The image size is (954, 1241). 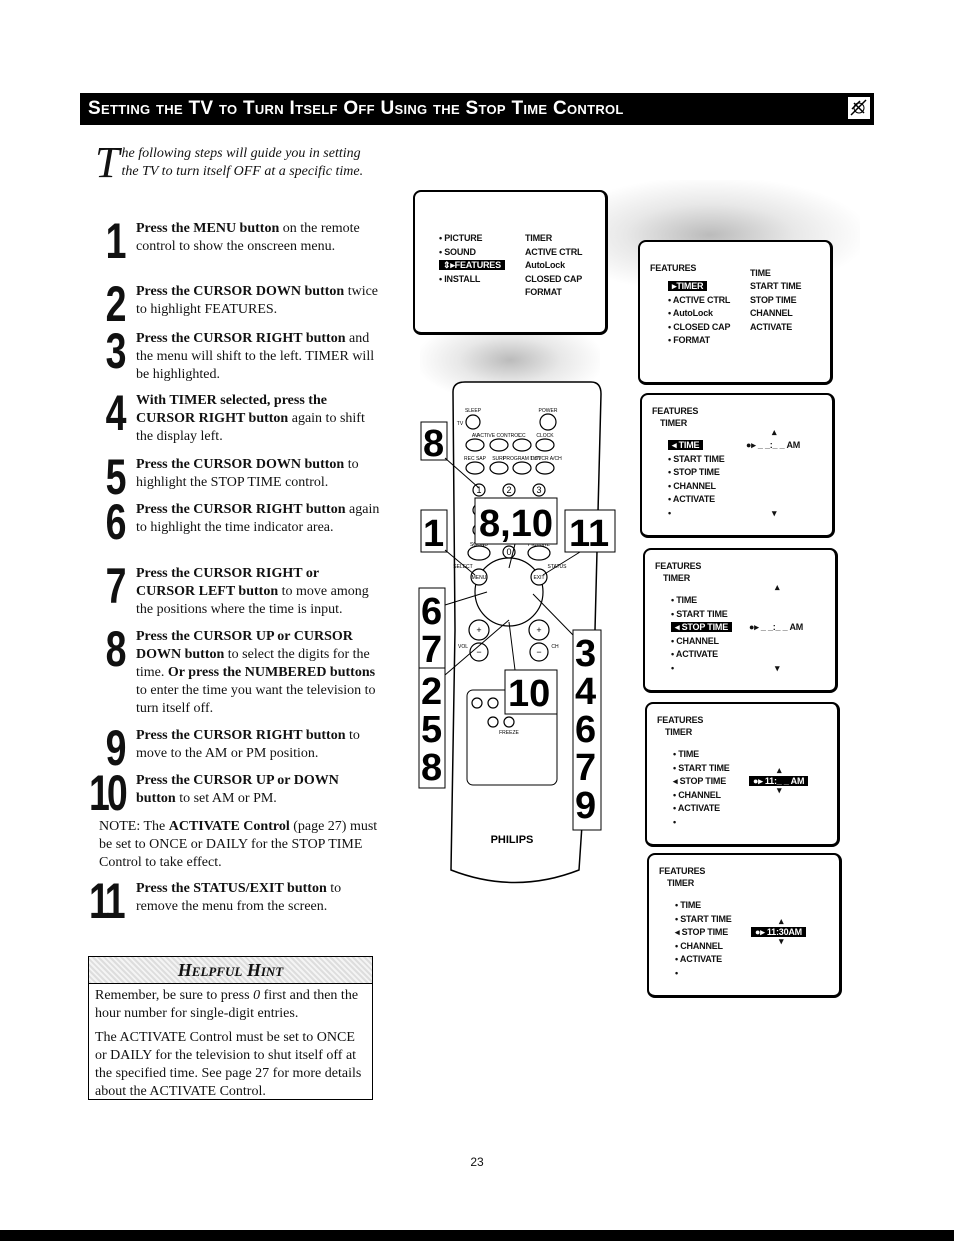 I want to click on menu-row: START TIME, so click(x=776, y=286).